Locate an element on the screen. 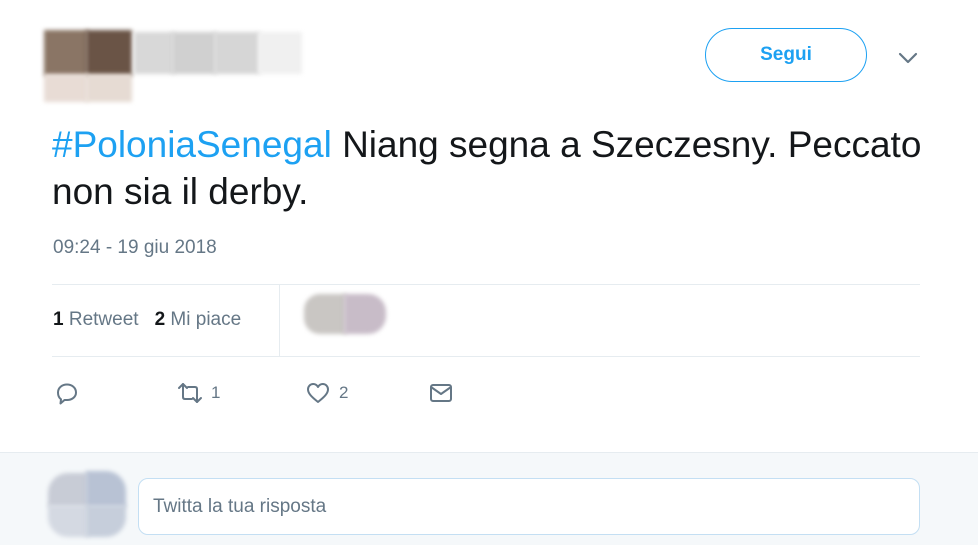 The height and width of the screenshot is (545, 978). mail-icon is located at coordinates (441, 393).